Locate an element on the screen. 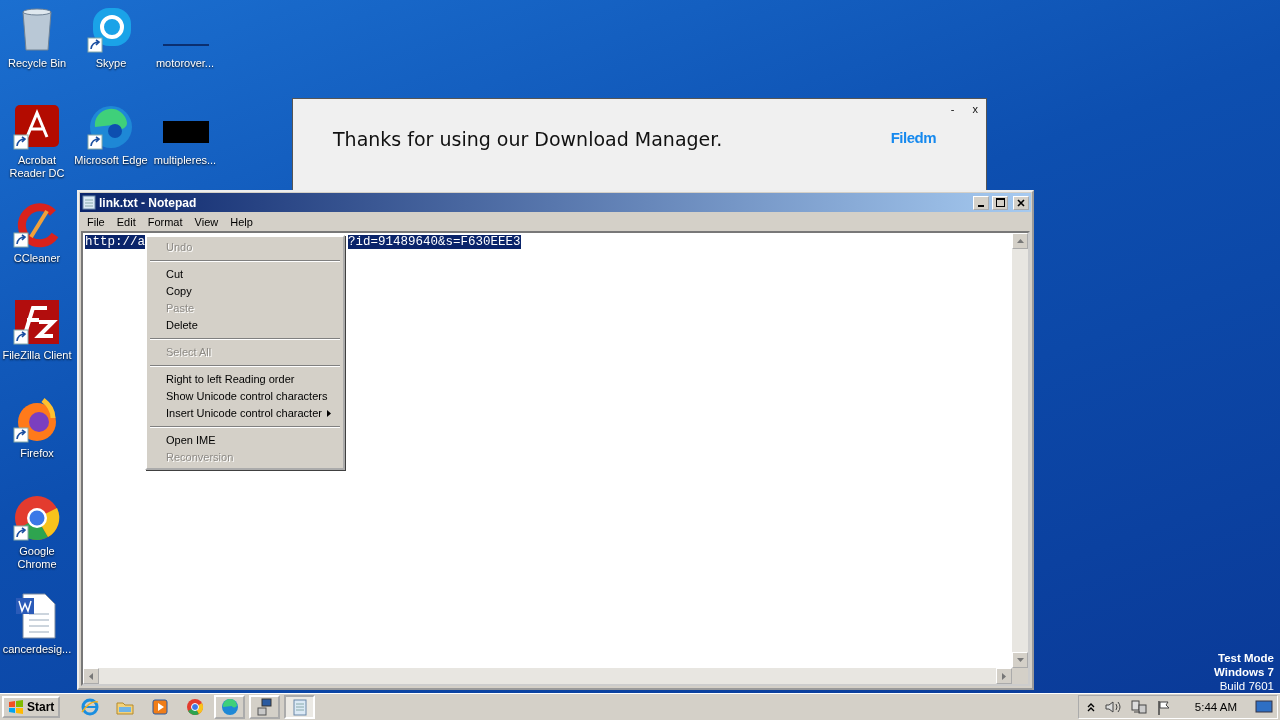 The image size is (1280, 720). left-arrow-icon is located at coordinates (91, 676).